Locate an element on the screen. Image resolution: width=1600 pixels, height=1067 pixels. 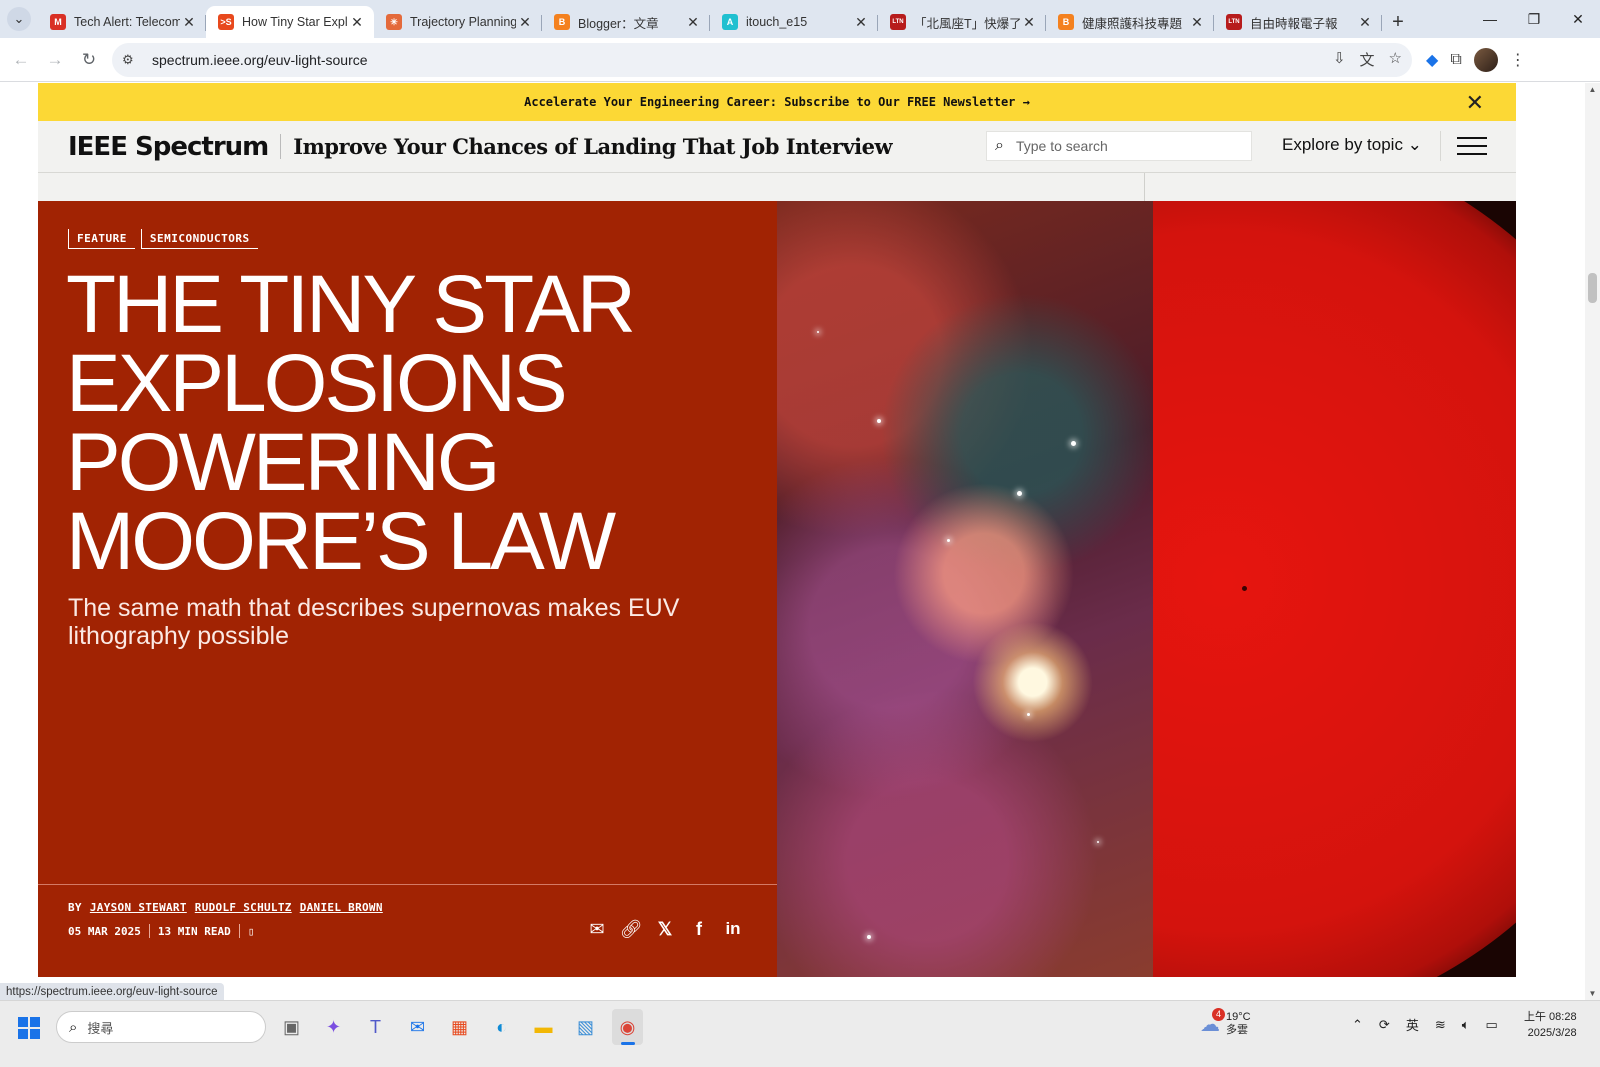
ltn-icon: LTN is located at coordinates (1234, 22).